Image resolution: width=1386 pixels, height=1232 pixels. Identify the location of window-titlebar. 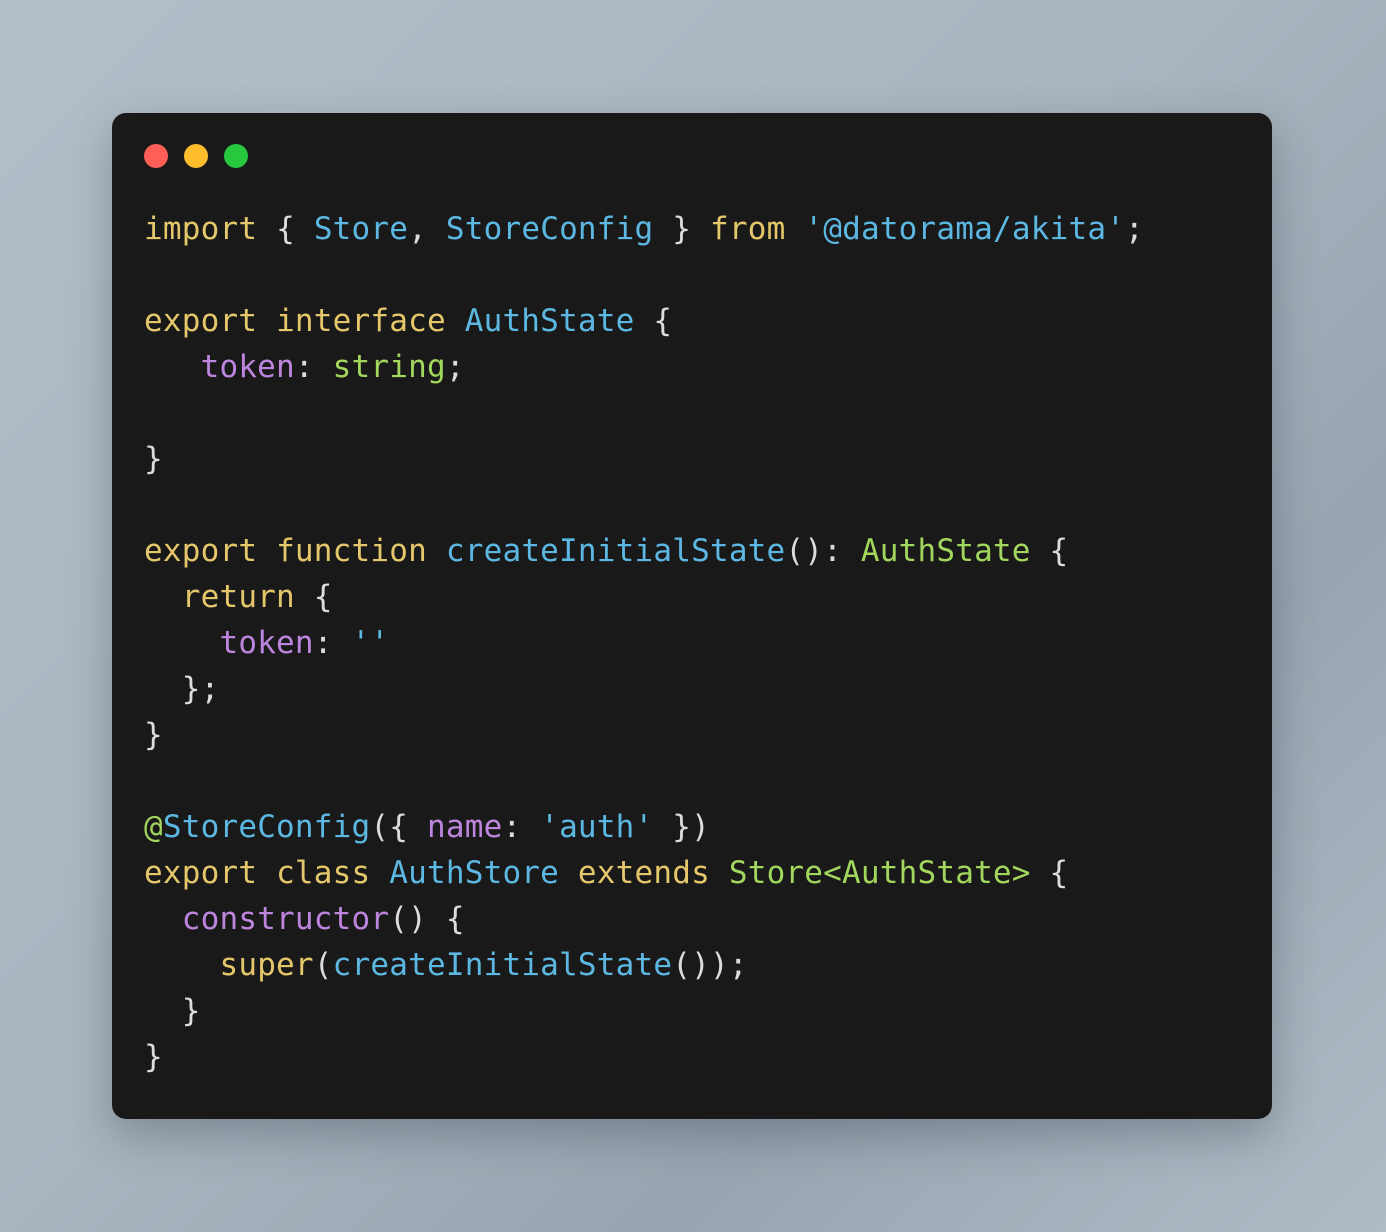
(196, 156).